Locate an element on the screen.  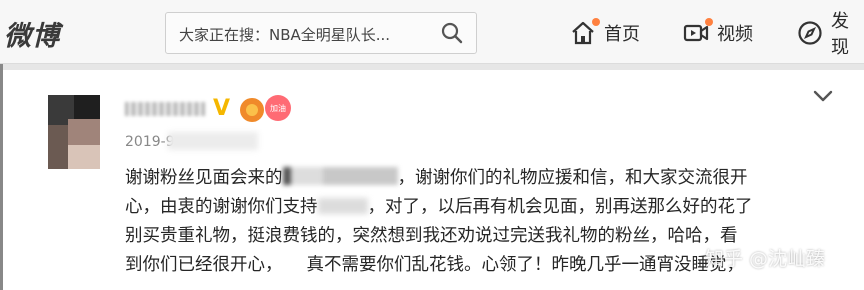
post-line: 谢谢粉丝见面会来的 ，谢谢你们的礼物应援和信，和大家交流很开 is located at coordinates (487, 178).